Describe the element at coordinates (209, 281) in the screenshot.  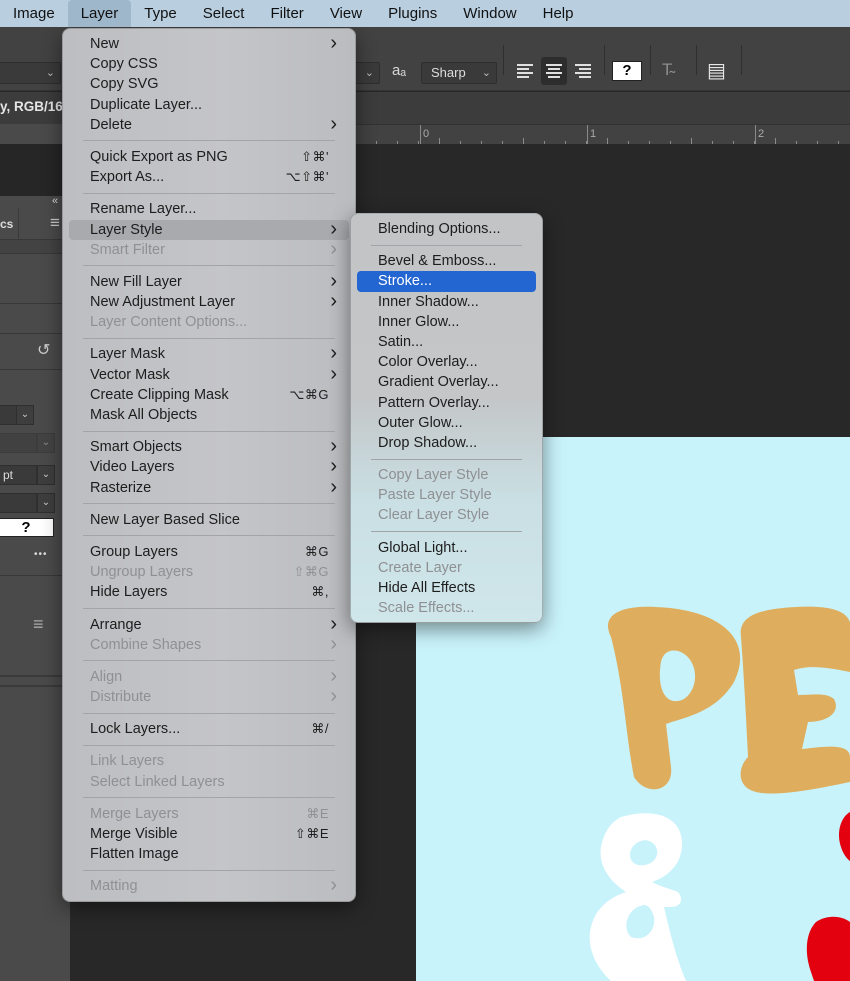
I see `menu-item-new-fill-layer: New Fill Layer ›` at that location.